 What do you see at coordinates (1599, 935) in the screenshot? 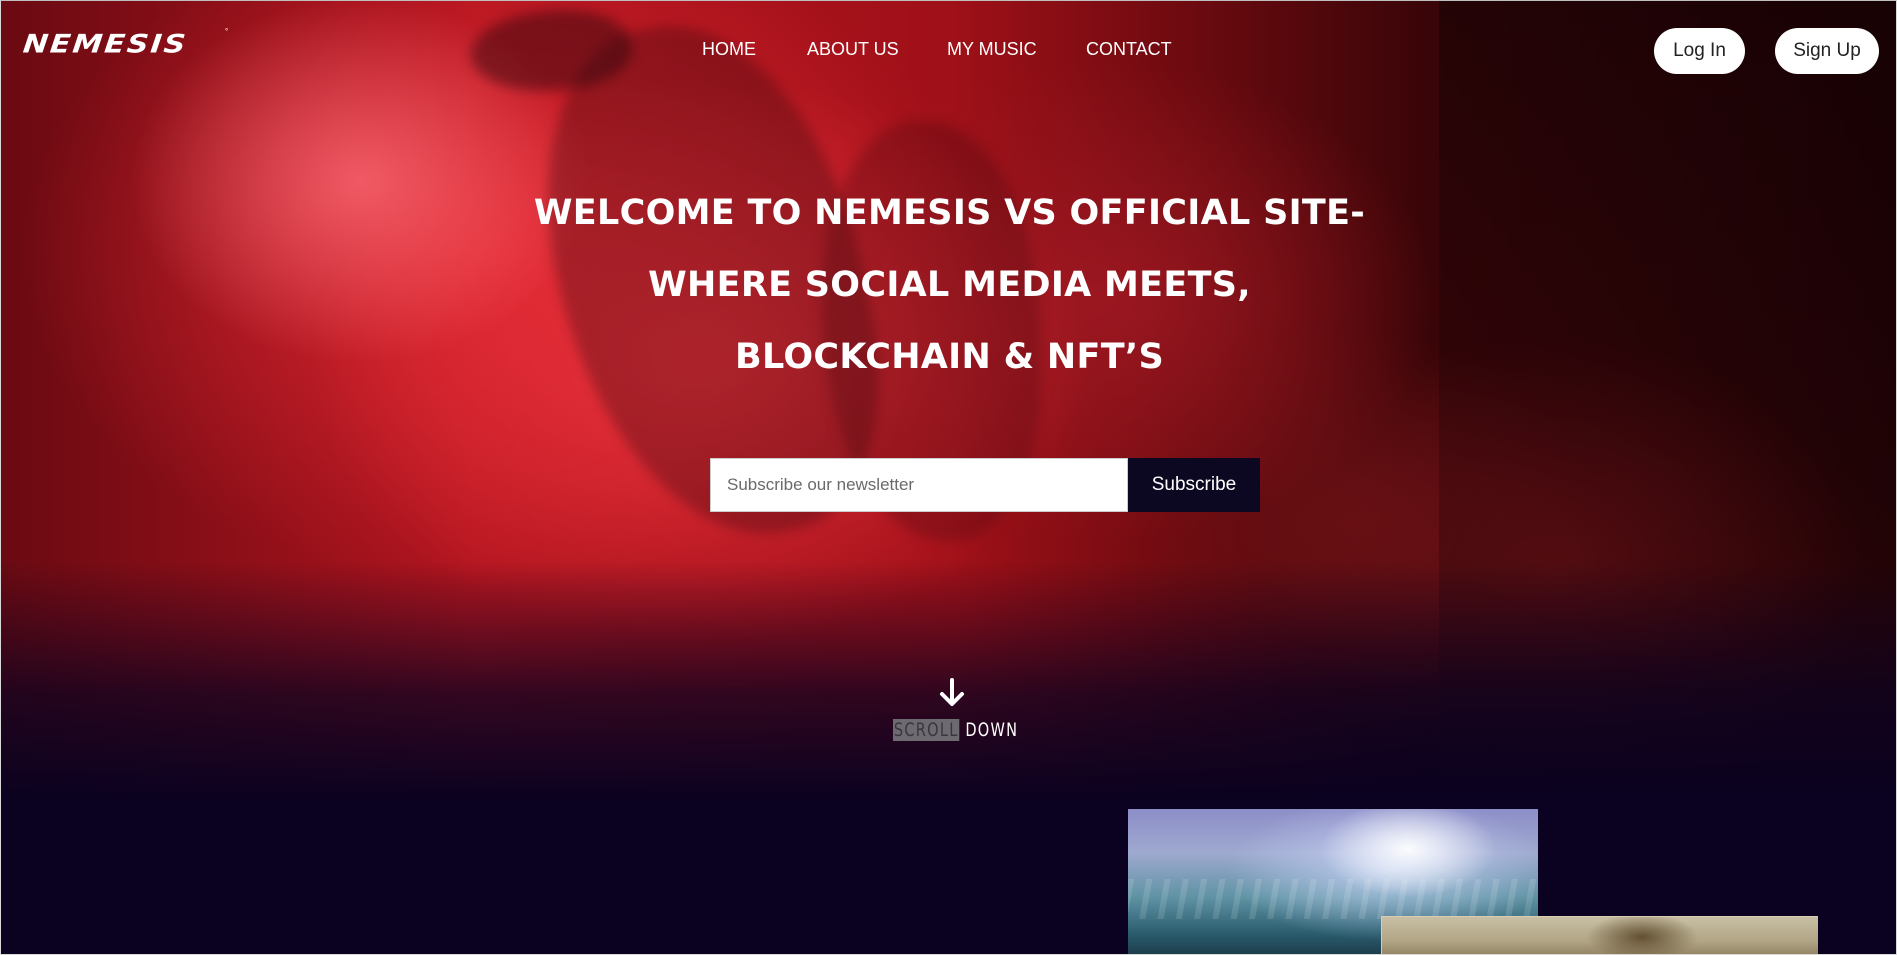
I see `sand-image` at bounding box center [1599, 935].